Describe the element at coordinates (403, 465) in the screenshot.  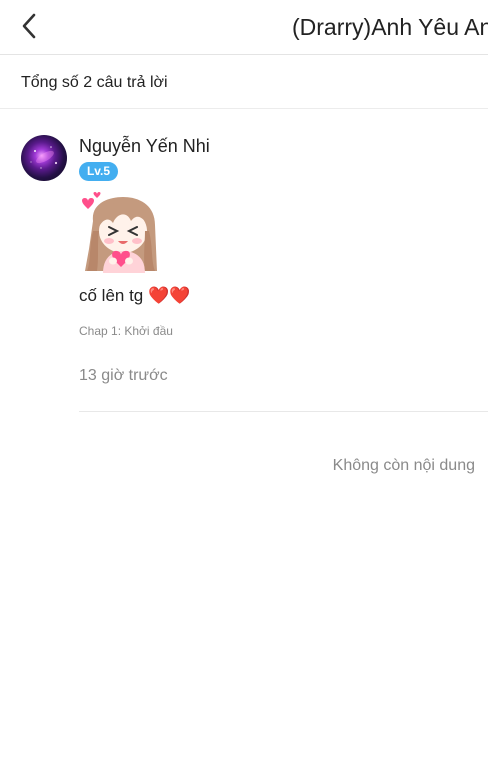
I see `end-of-content-label: Không còn nội dung` at that location.